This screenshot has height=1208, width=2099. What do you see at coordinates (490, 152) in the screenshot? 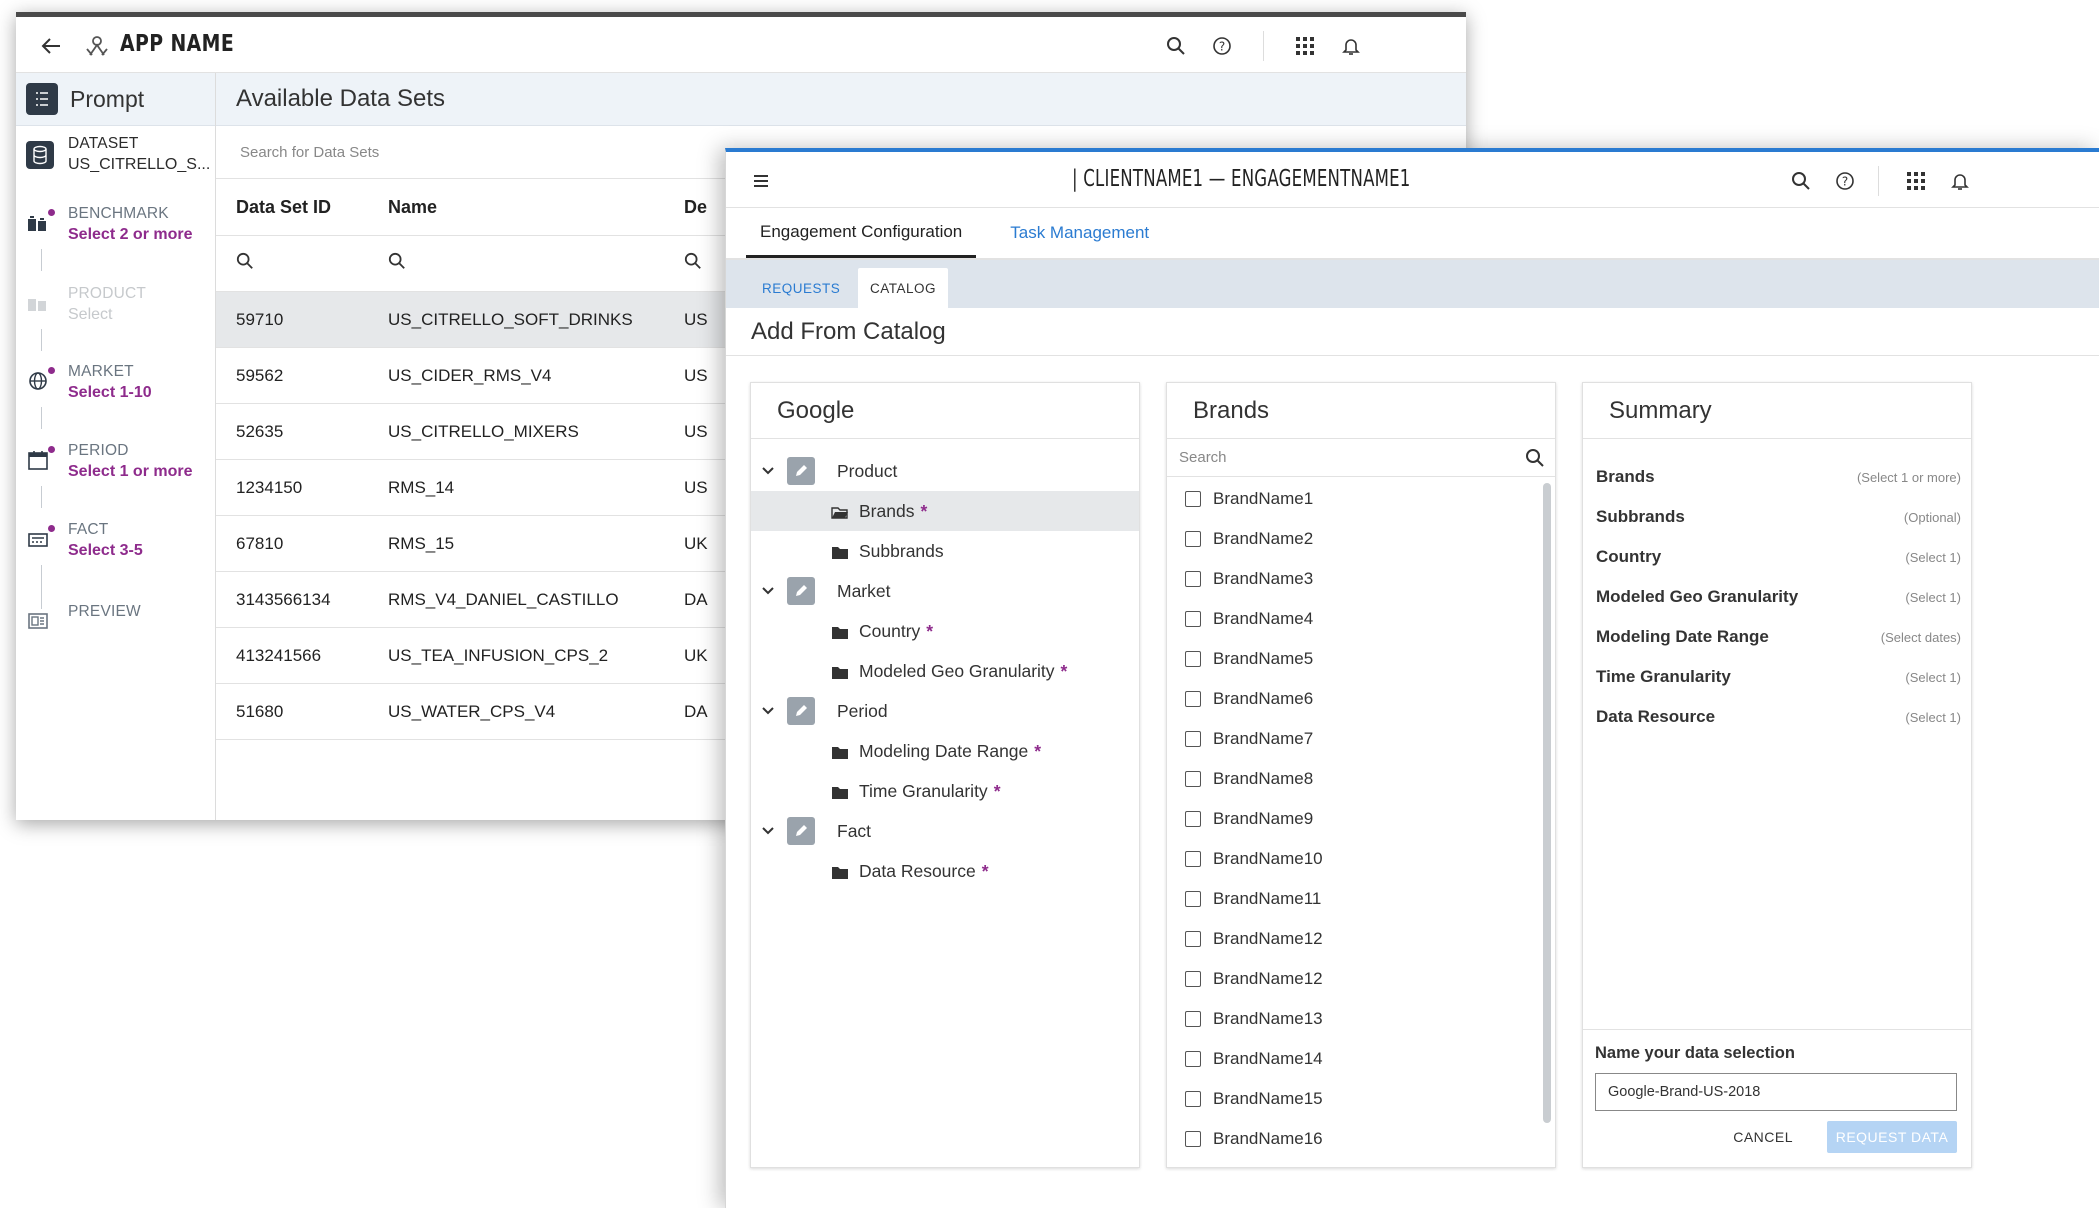
I see `dataset-search-input` at bounding box center [490, 152].